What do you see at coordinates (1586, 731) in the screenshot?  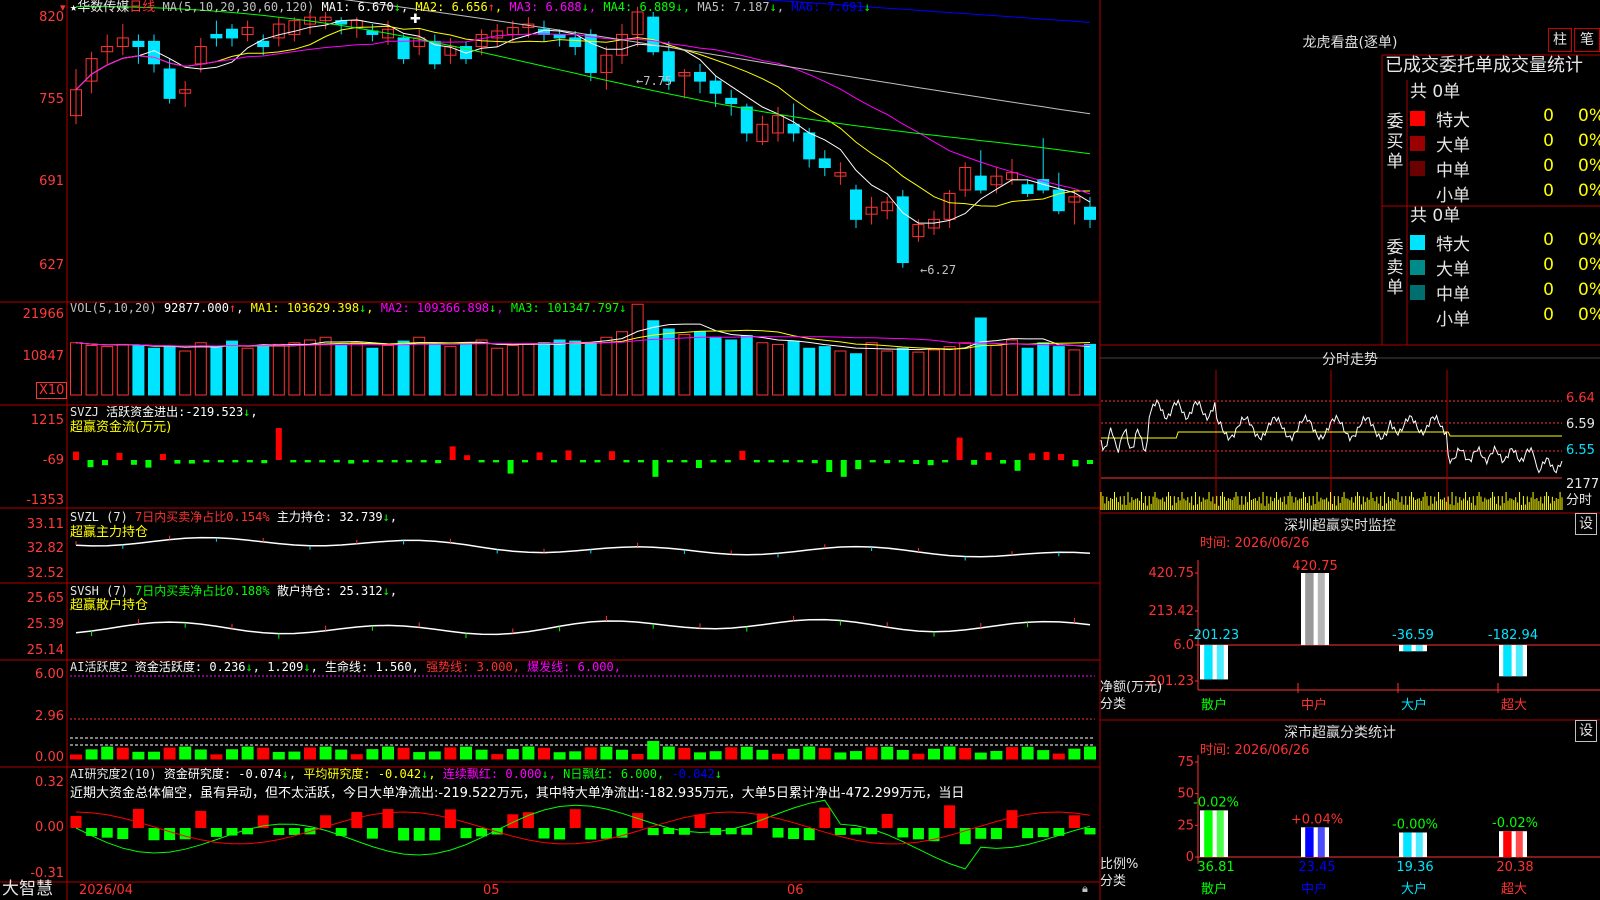 I see `sz-class-settings-button: 设` at bounding box center [1586, 731].